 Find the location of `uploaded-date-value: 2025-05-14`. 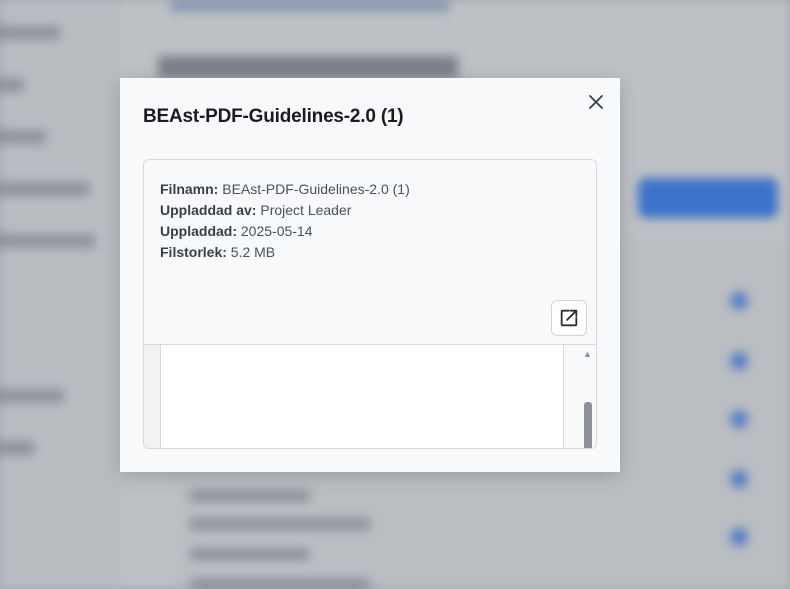

uploaded-date-value: 2025-05-14 is located at coordinates (276, 231).